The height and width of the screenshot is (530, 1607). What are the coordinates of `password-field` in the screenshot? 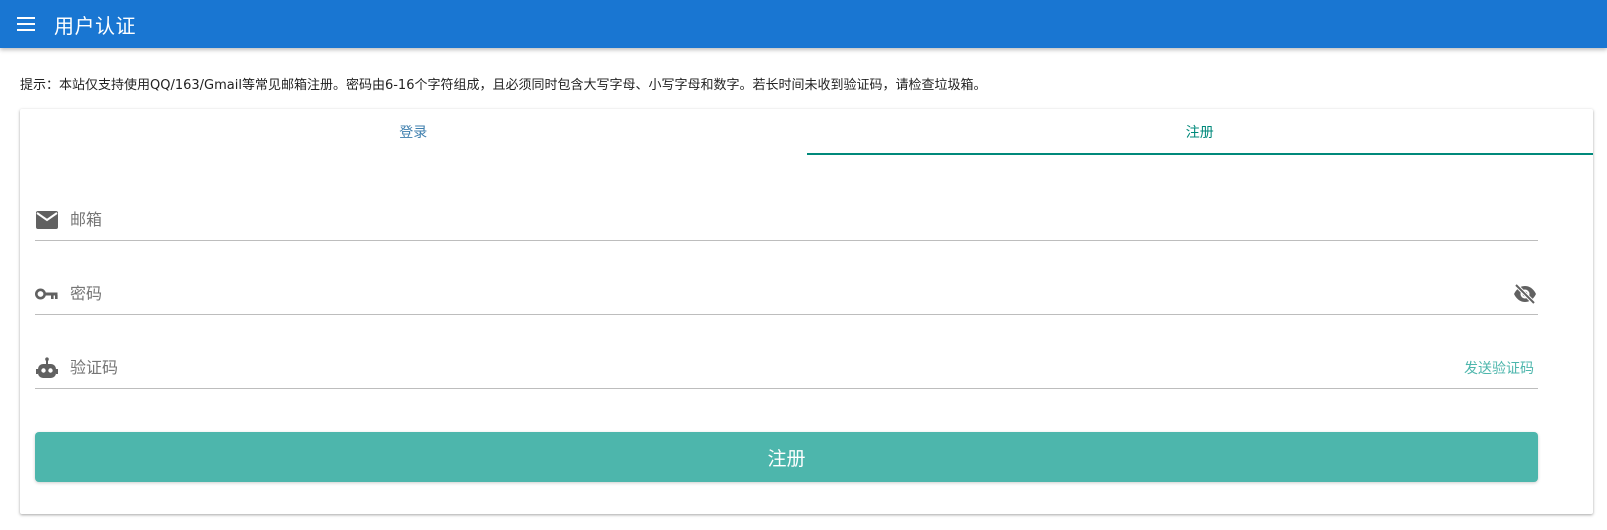 It's located at (786, 294).